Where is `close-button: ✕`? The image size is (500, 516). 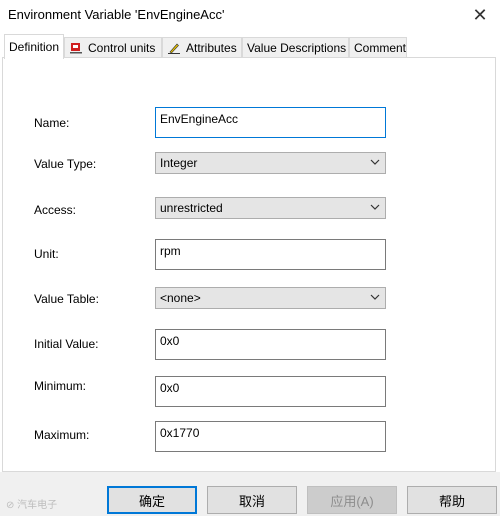
close-button: ✕ is located at coordinates (480, 15).